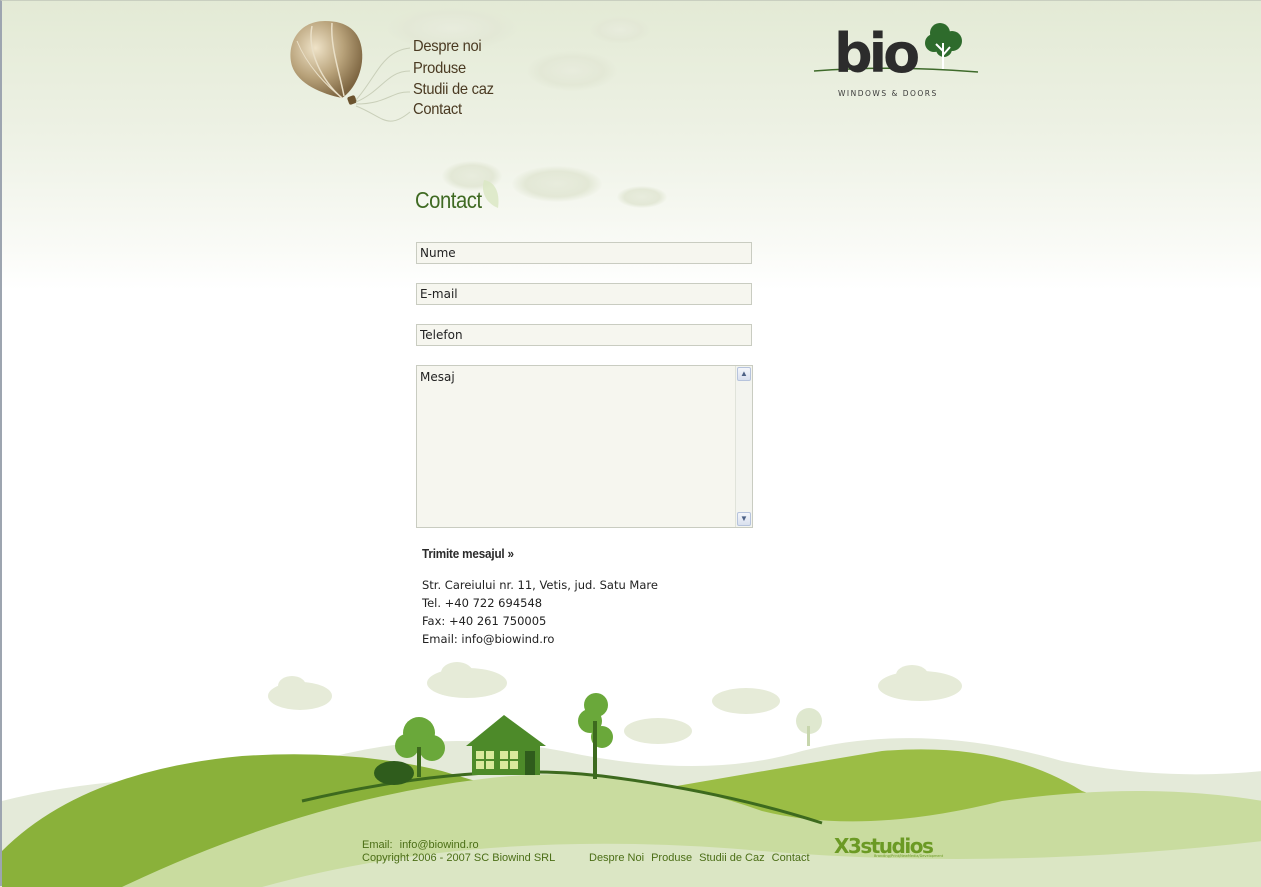 Image resolution: width=1261 pixels, height=887 pixels. Describe the element at coordinates (377, 845) in the screenshot. I see `footer-email-label: Email:` at that location.